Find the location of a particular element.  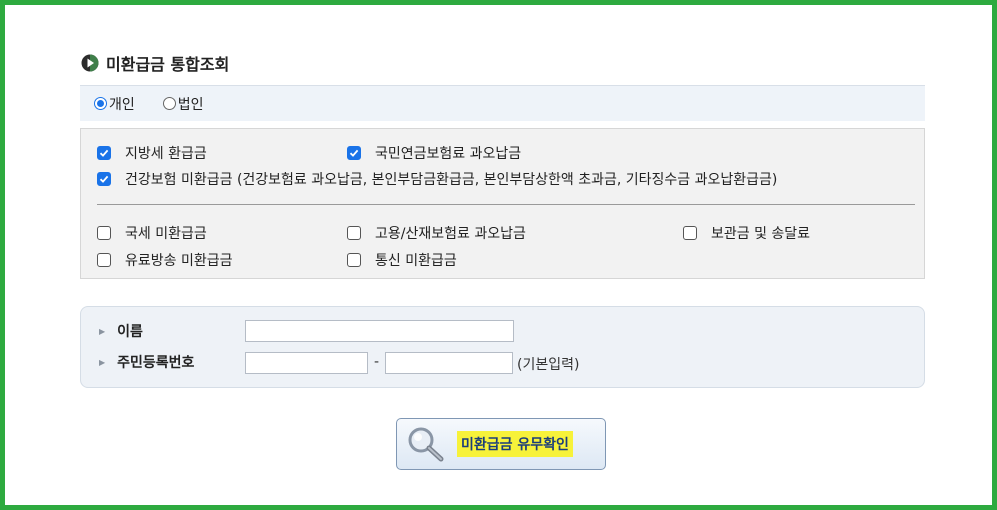

checkbox-employment-insurance: 고용/산재보험료 과오납금 is located at coordinates (436, 233).